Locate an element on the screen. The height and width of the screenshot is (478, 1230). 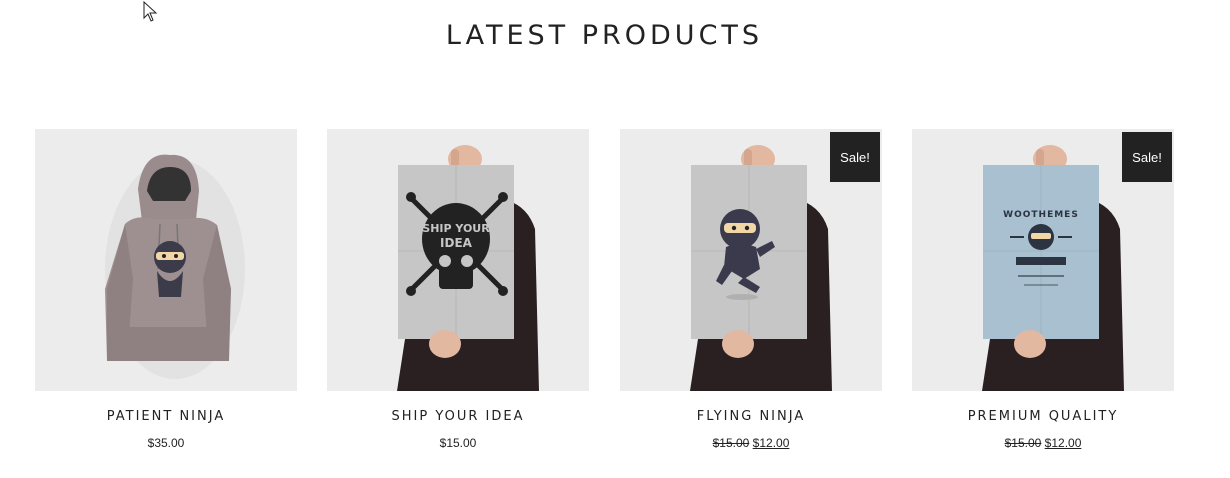
price-current: $15.00 is located at coordinates (458, 443).